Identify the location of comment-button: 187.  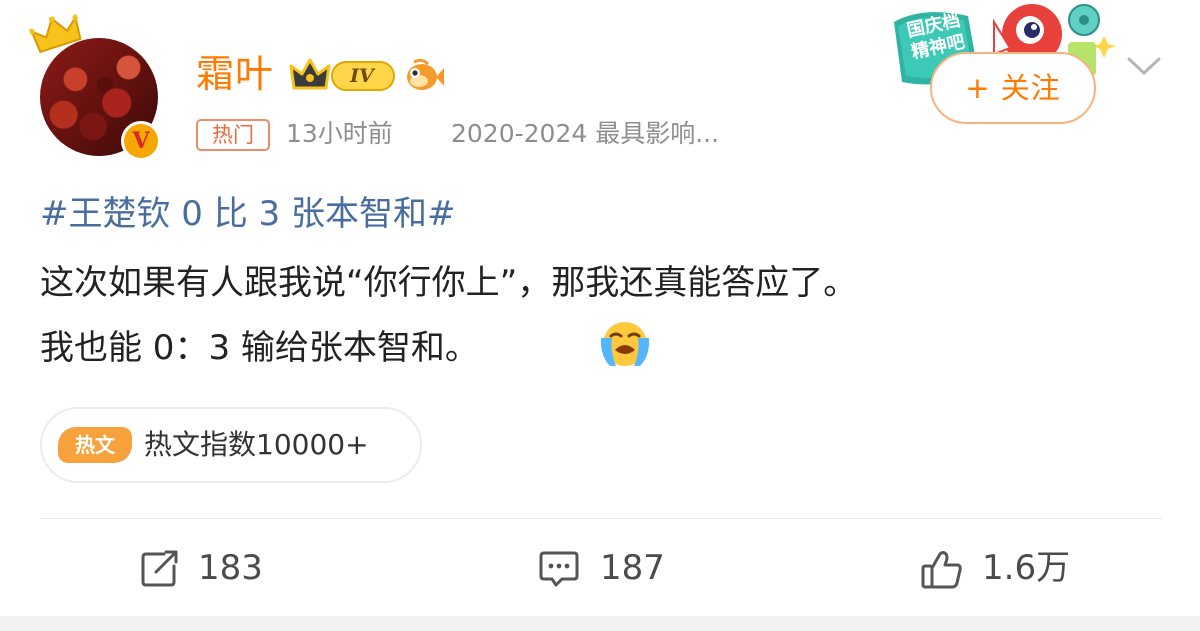
(608, 568).